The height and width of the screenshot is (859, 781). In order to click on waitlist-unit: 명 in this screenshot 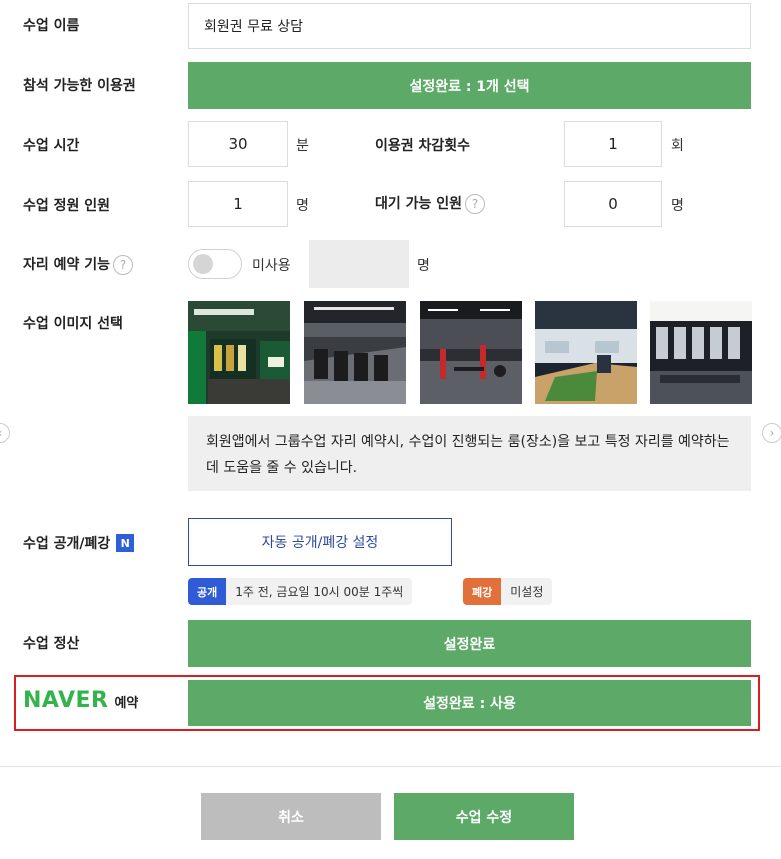, I will do `click(677, 206)`.